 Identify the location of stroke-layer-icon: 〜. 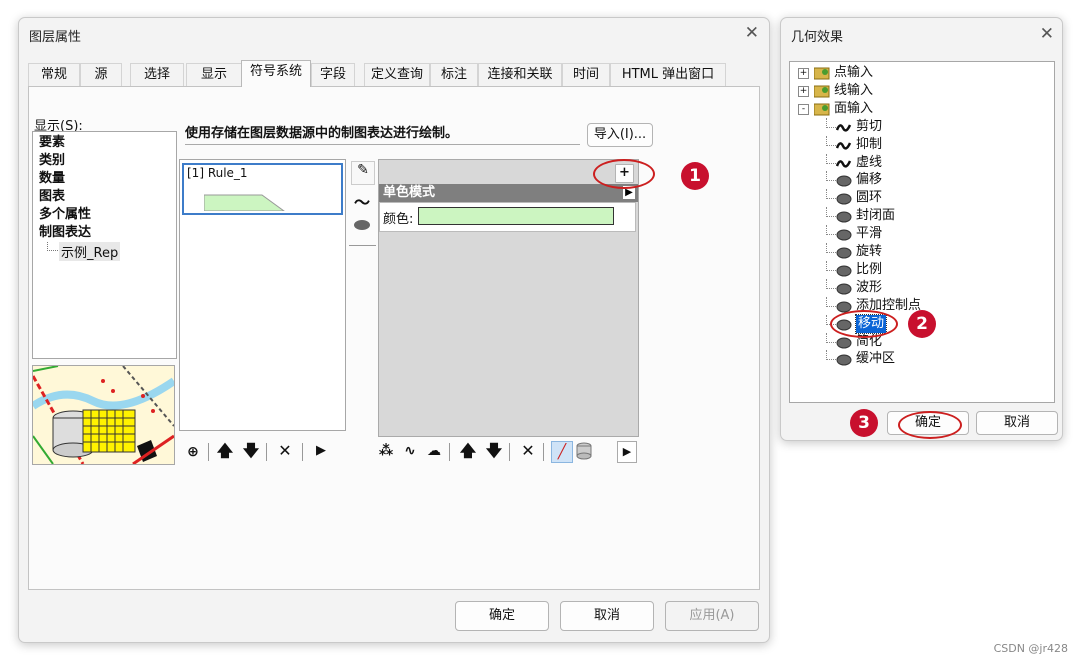
(362, 200).